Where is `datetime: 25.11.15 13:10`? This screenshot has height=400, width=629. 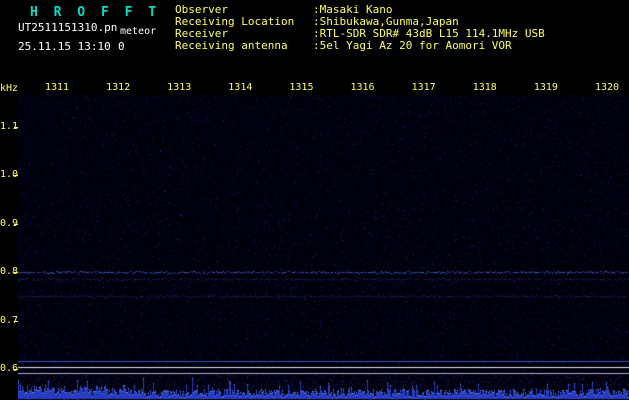
datetime: 25.11.15 13:10 is located at coordinates (64, 46).